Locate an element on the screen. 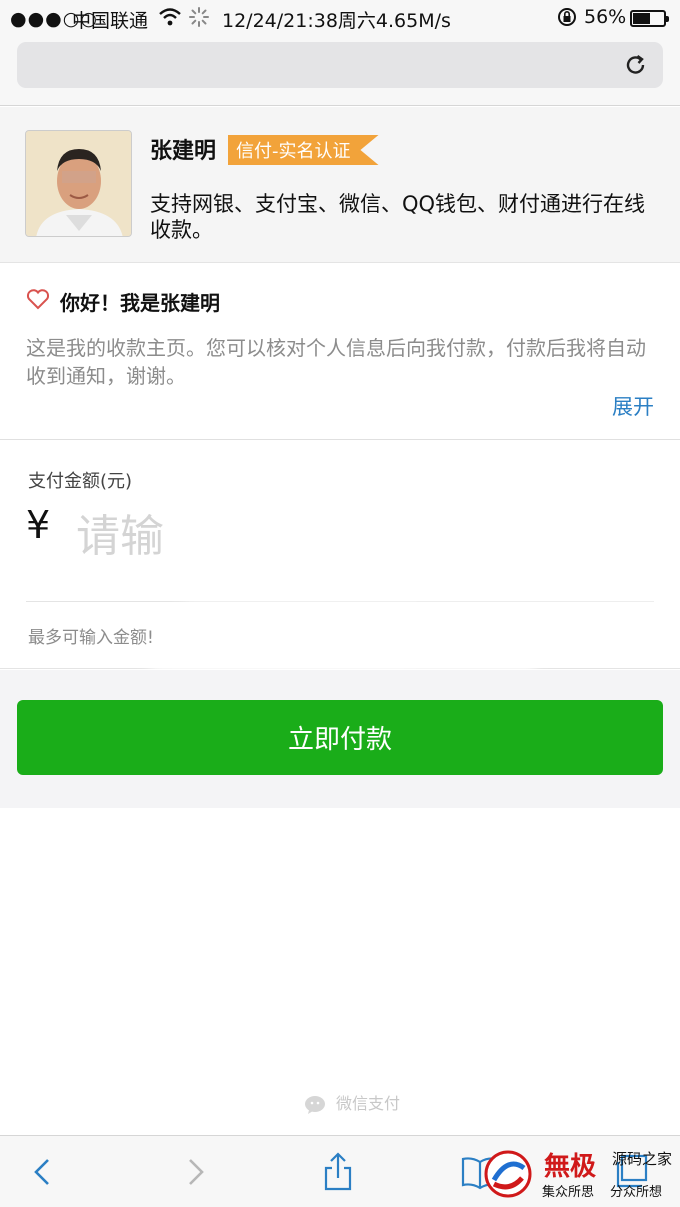 The width and height of the screenshot is (680, 1207). greeting-title: 你好！我是张建明 is located at coordinates (140, 303).